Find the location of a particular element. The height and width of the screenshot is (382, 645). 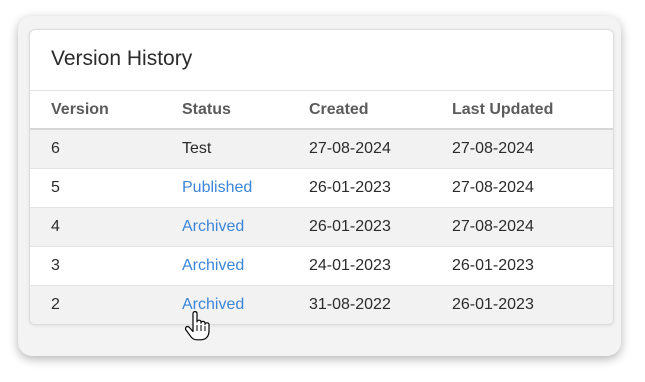

table-row: 3 Archived 24-01-2023 26-01-2023 is located at coordinates (321, 266).